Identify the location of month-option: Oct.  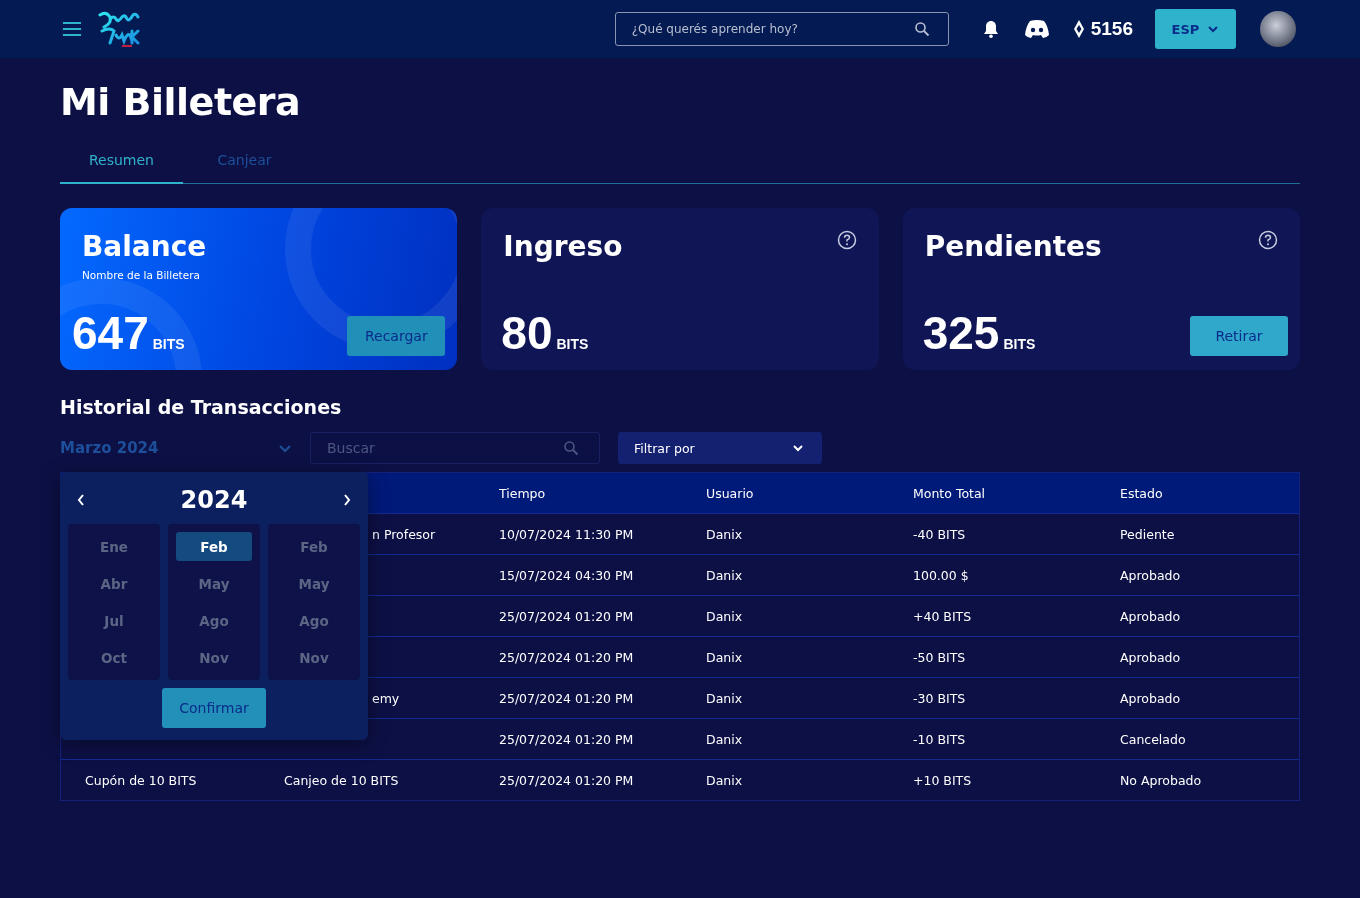
(114, 657).